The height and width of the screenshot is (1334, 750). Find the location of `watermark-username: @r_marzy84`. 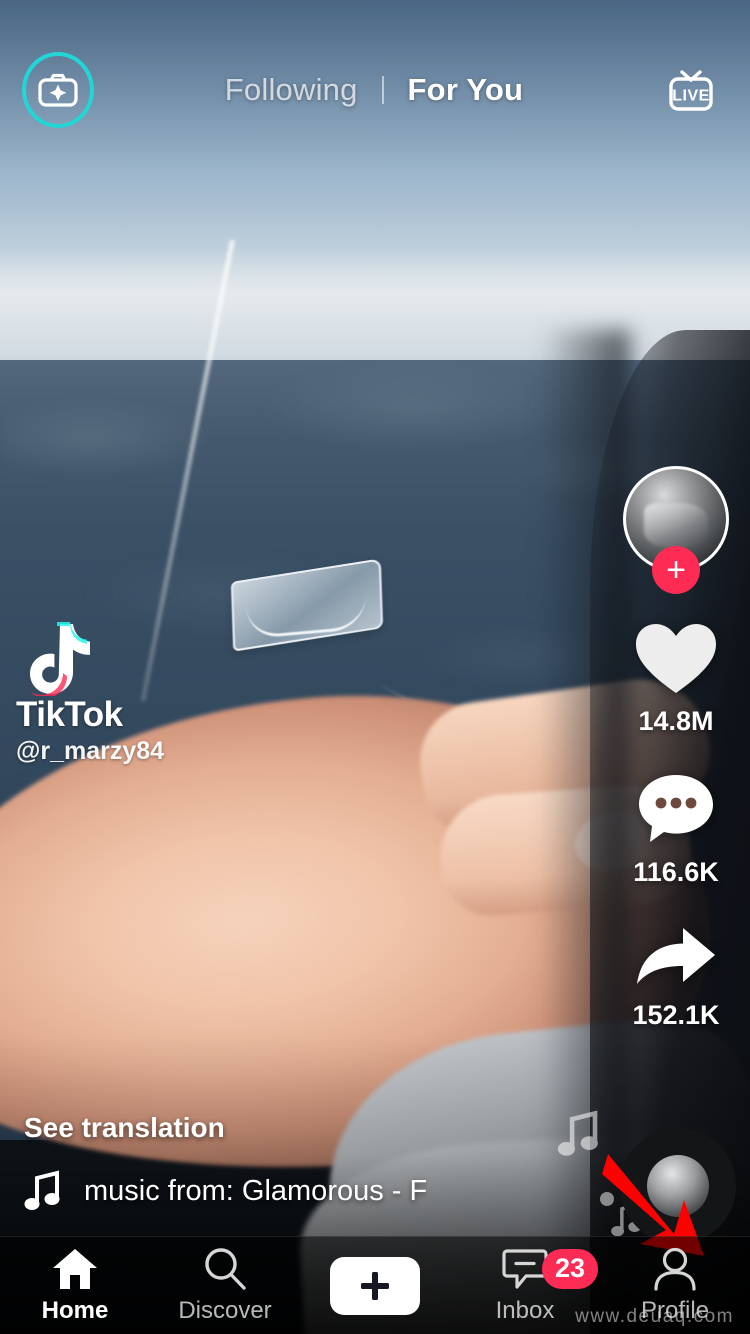

watermark-username: @r_marzy84 is located at coordinates (90, 751).